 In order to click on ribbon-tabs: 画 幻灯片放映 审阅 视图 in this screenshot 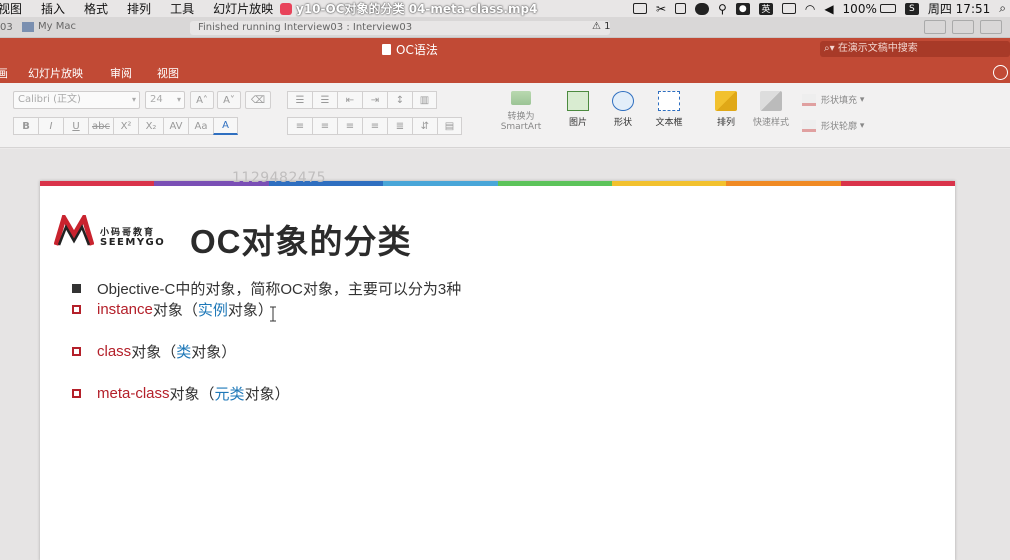, I will do `click(505, 71)`.